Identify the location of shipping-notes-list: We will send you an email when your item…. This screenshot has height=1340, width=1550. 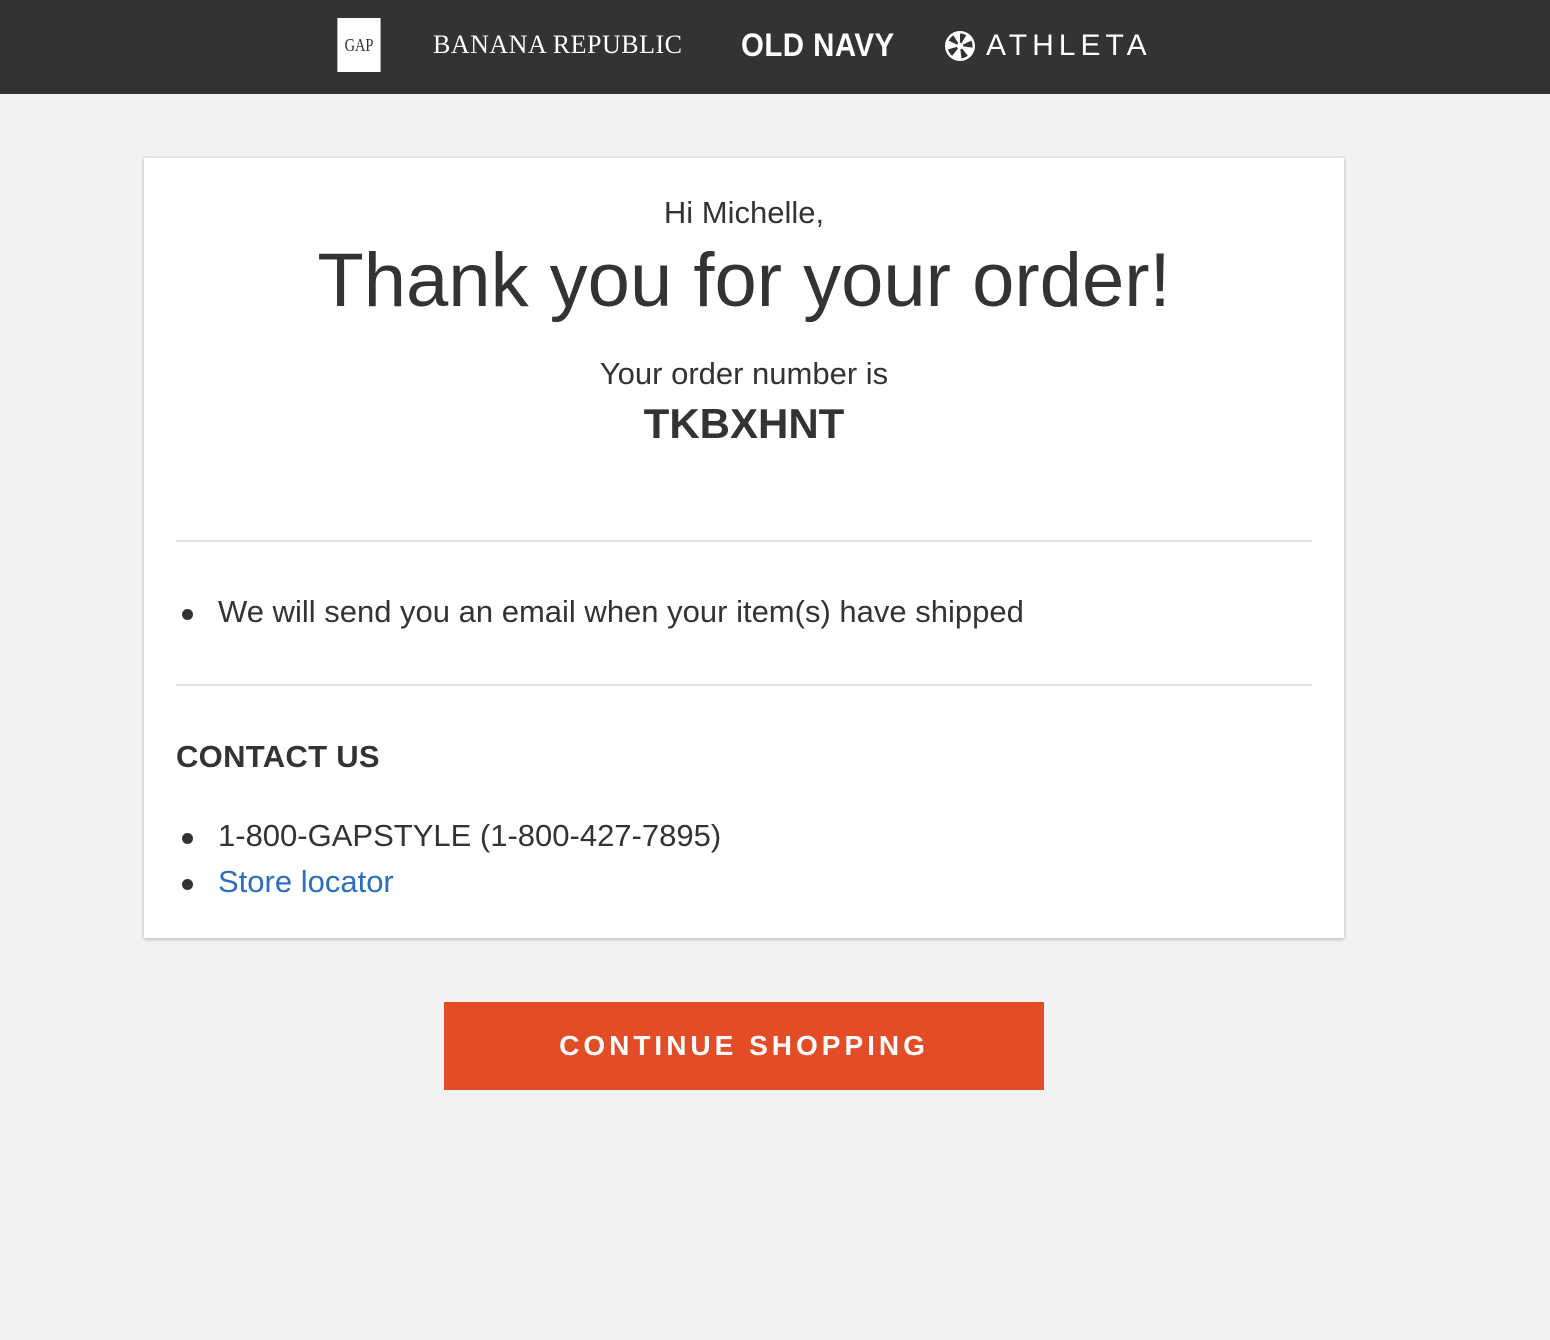
(600, 612).